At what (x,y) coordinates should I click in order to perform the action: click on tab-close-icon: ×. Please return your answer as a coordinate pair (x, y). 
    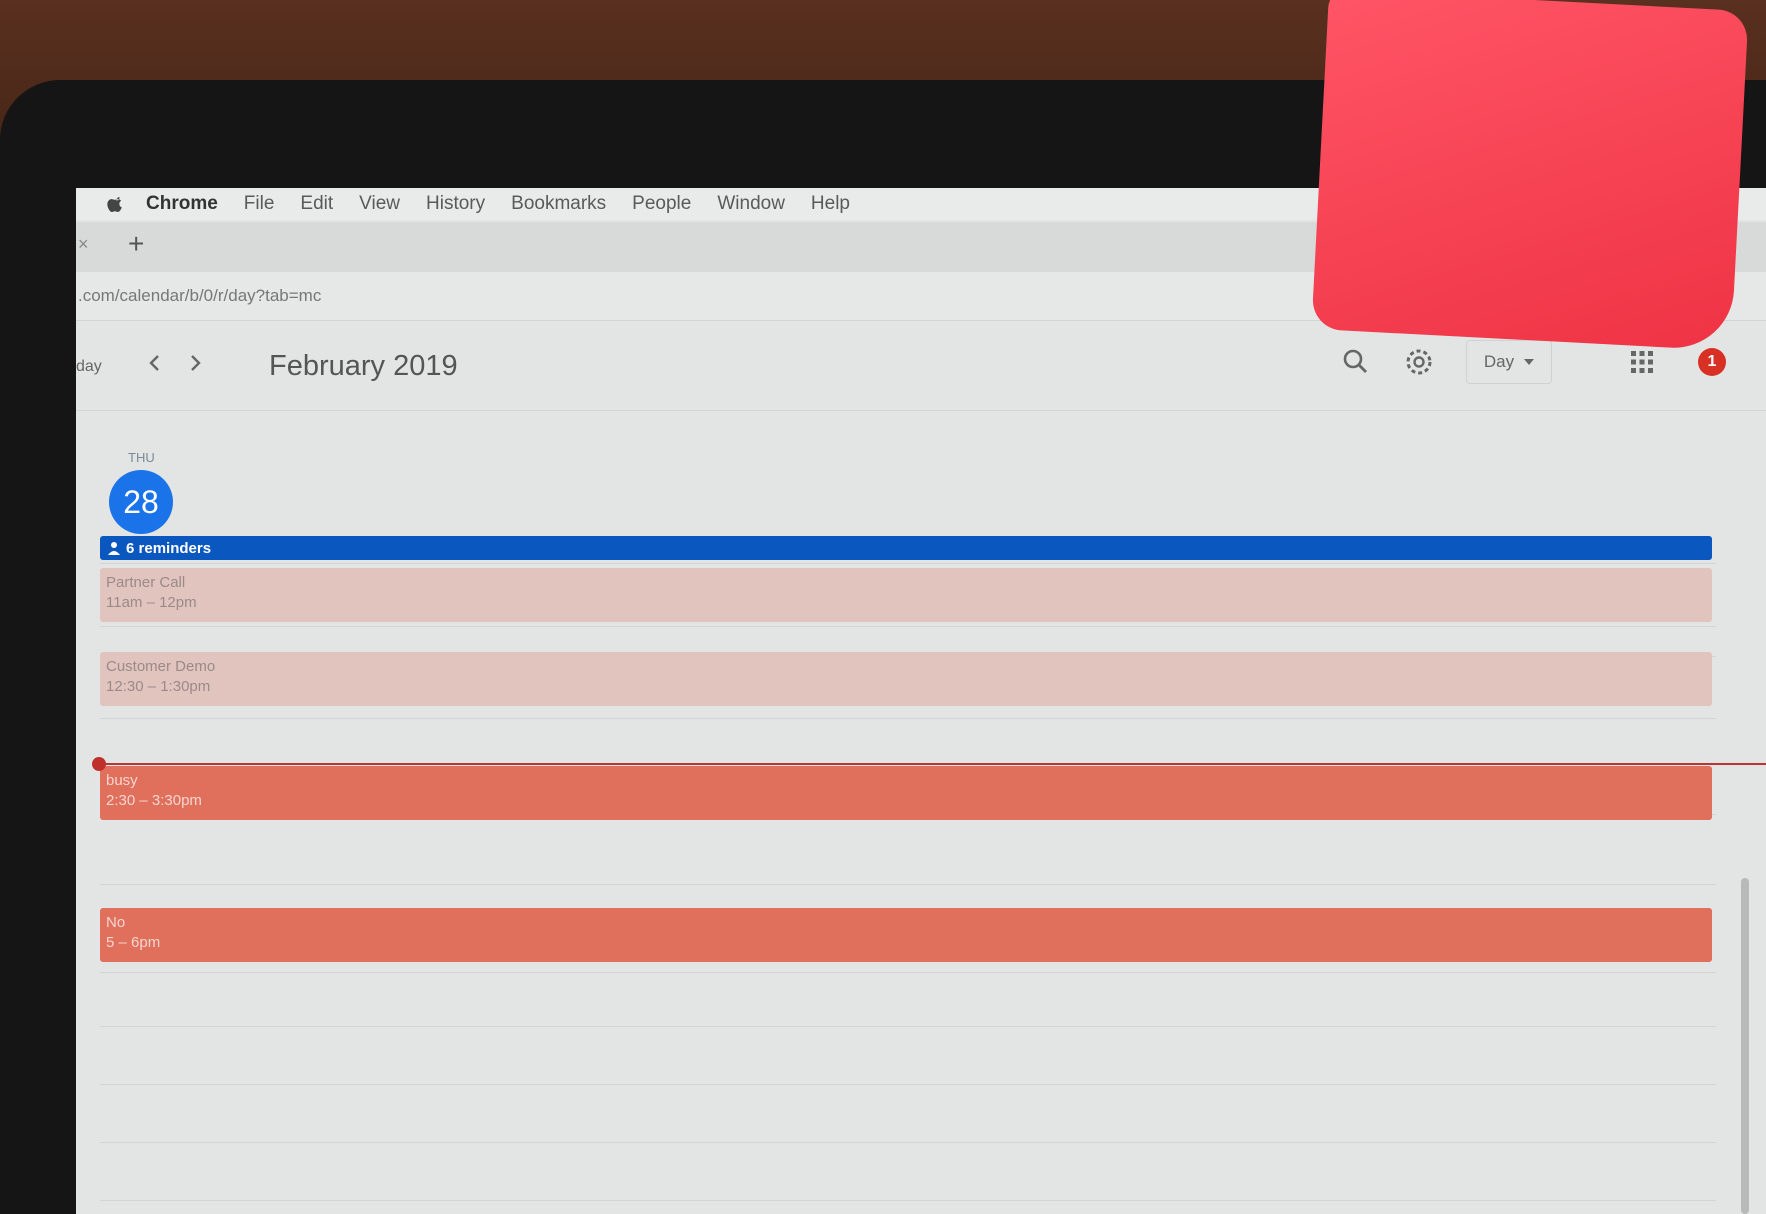
    Looking at the image, I should click on (83, 244).